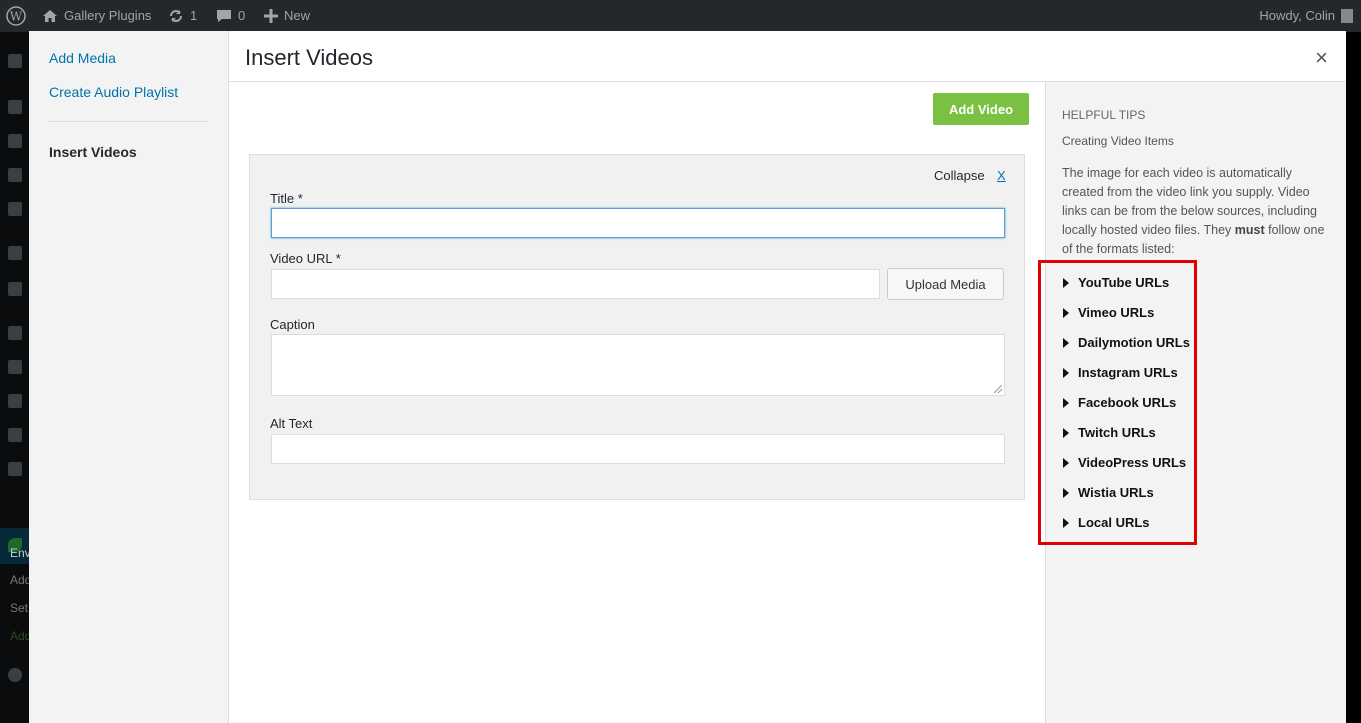 The width and height of the screenshot is (1361, 723). Describe the element at coordinates (1127, 402) in the screenshot. I see `url-type-label: Facebook URLs` at that location.